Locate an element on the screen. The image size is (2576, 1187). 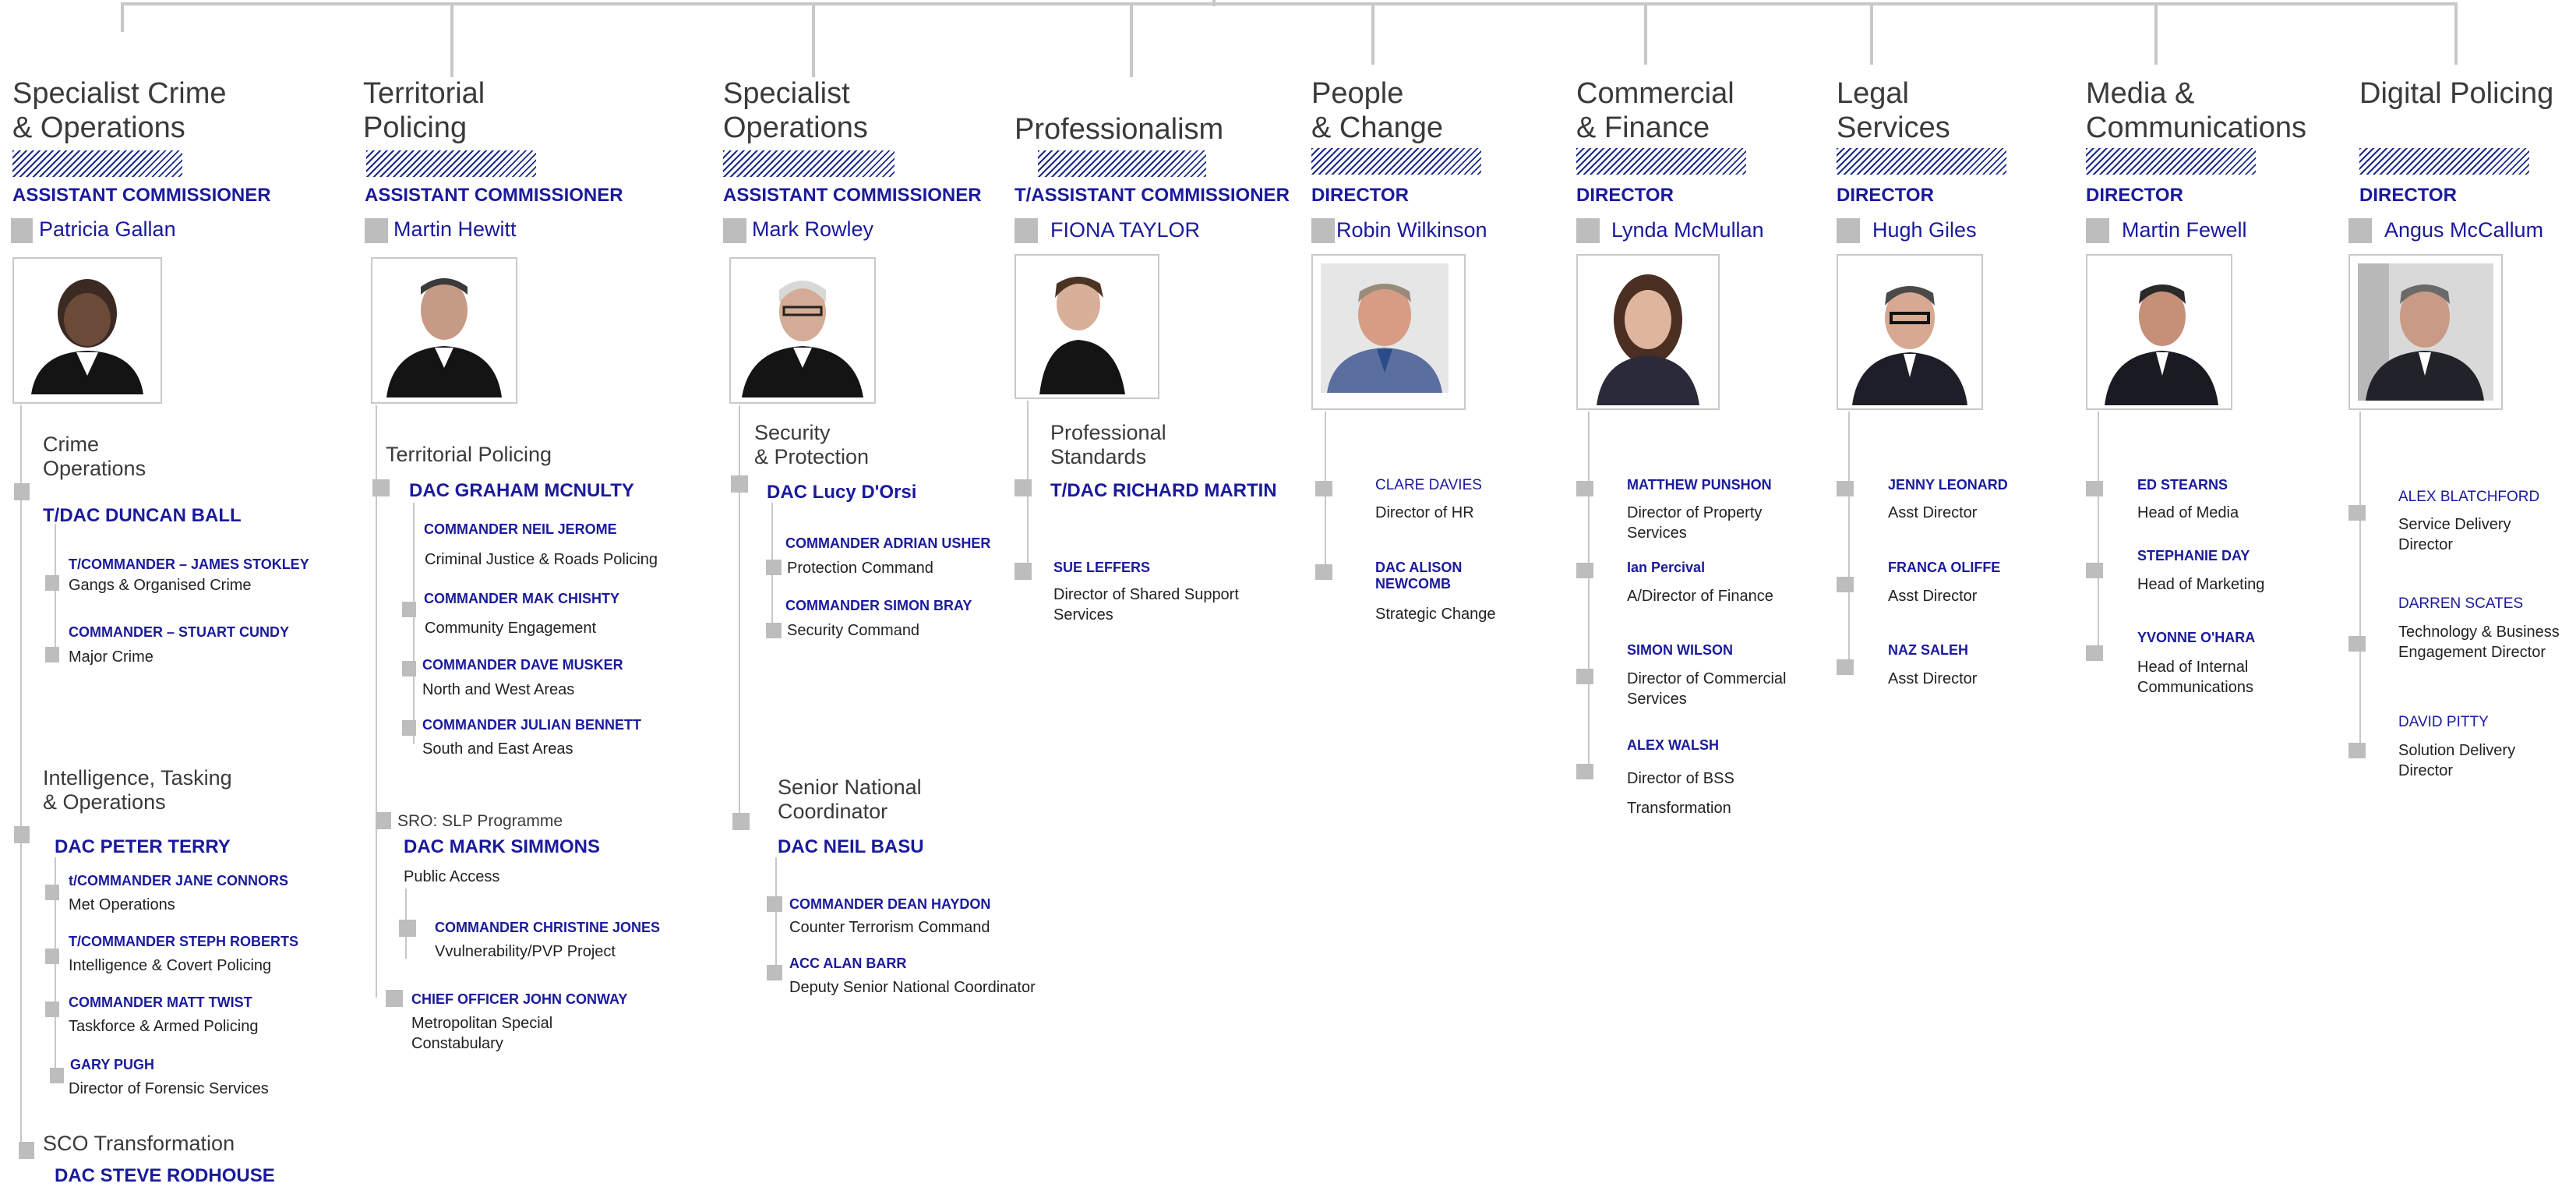
member-name: YVONNE O'HARA is located at coordinates (2196, 638).